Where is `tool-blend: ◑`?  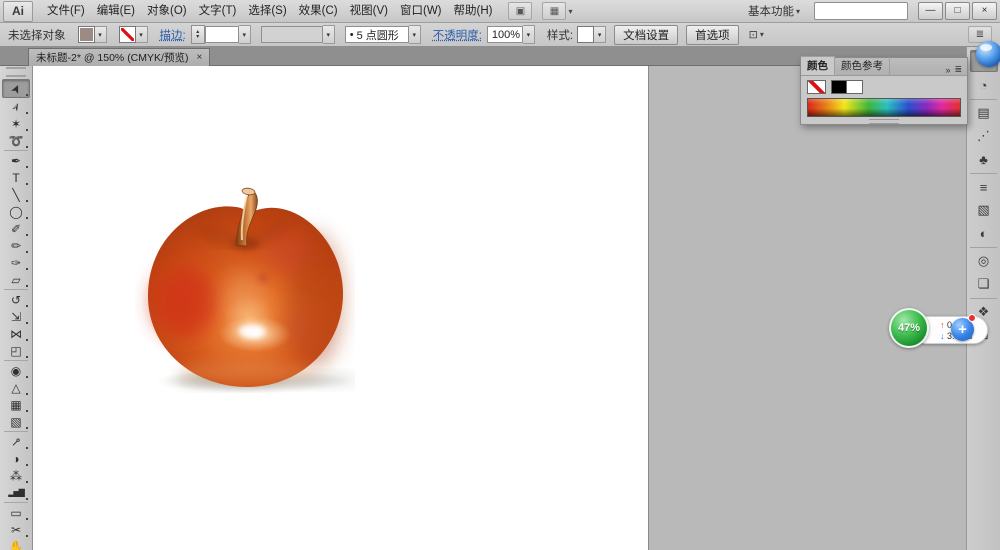 tool-blend: ◑ is located at coordinates (16, 458).